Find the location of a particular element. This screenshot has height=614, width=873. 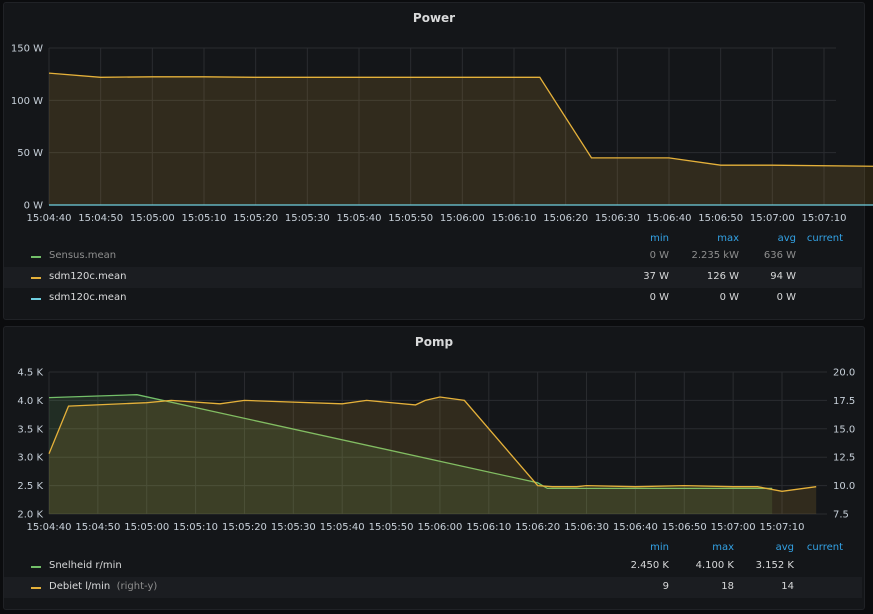

y-tick-label: 0 W is located at coordinates (34, 206).